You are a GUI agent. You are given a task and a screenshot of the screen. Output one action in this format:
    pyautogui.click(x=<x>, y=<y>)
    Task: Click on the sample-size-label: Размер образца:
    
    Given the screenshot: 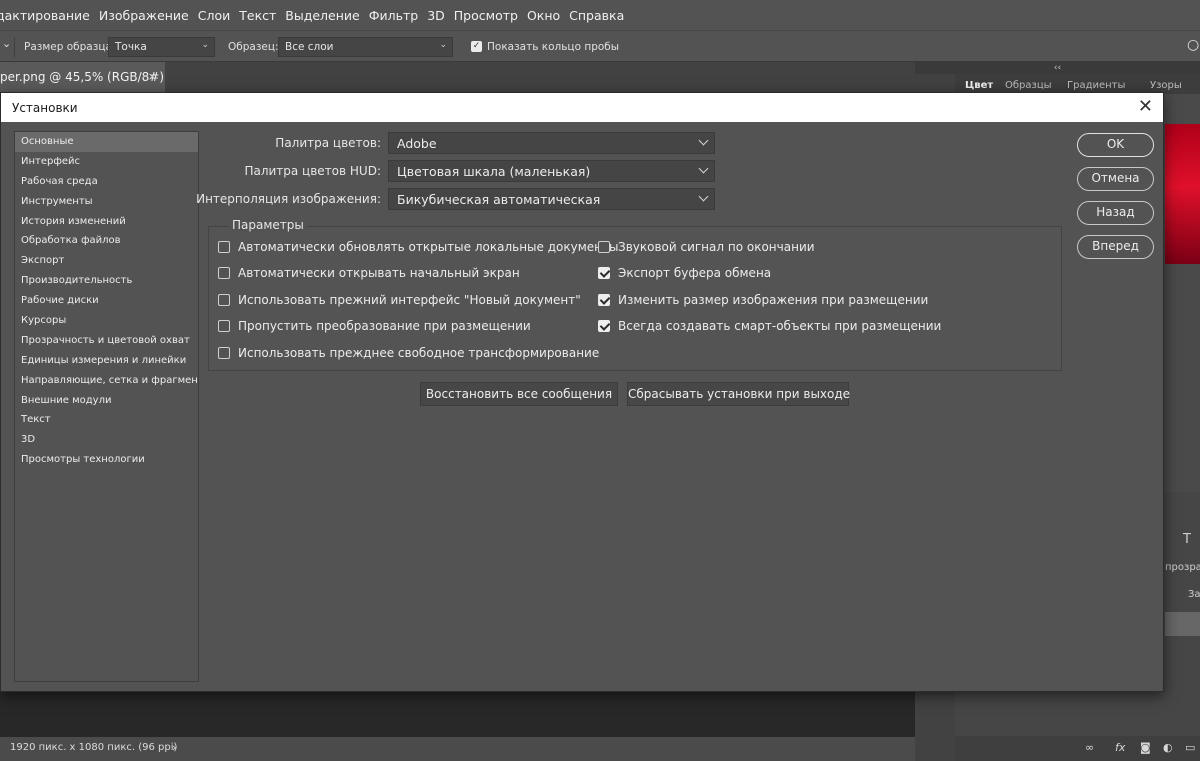 What is the action you would take?
    pyautogui.click(x=70, y=47)
    